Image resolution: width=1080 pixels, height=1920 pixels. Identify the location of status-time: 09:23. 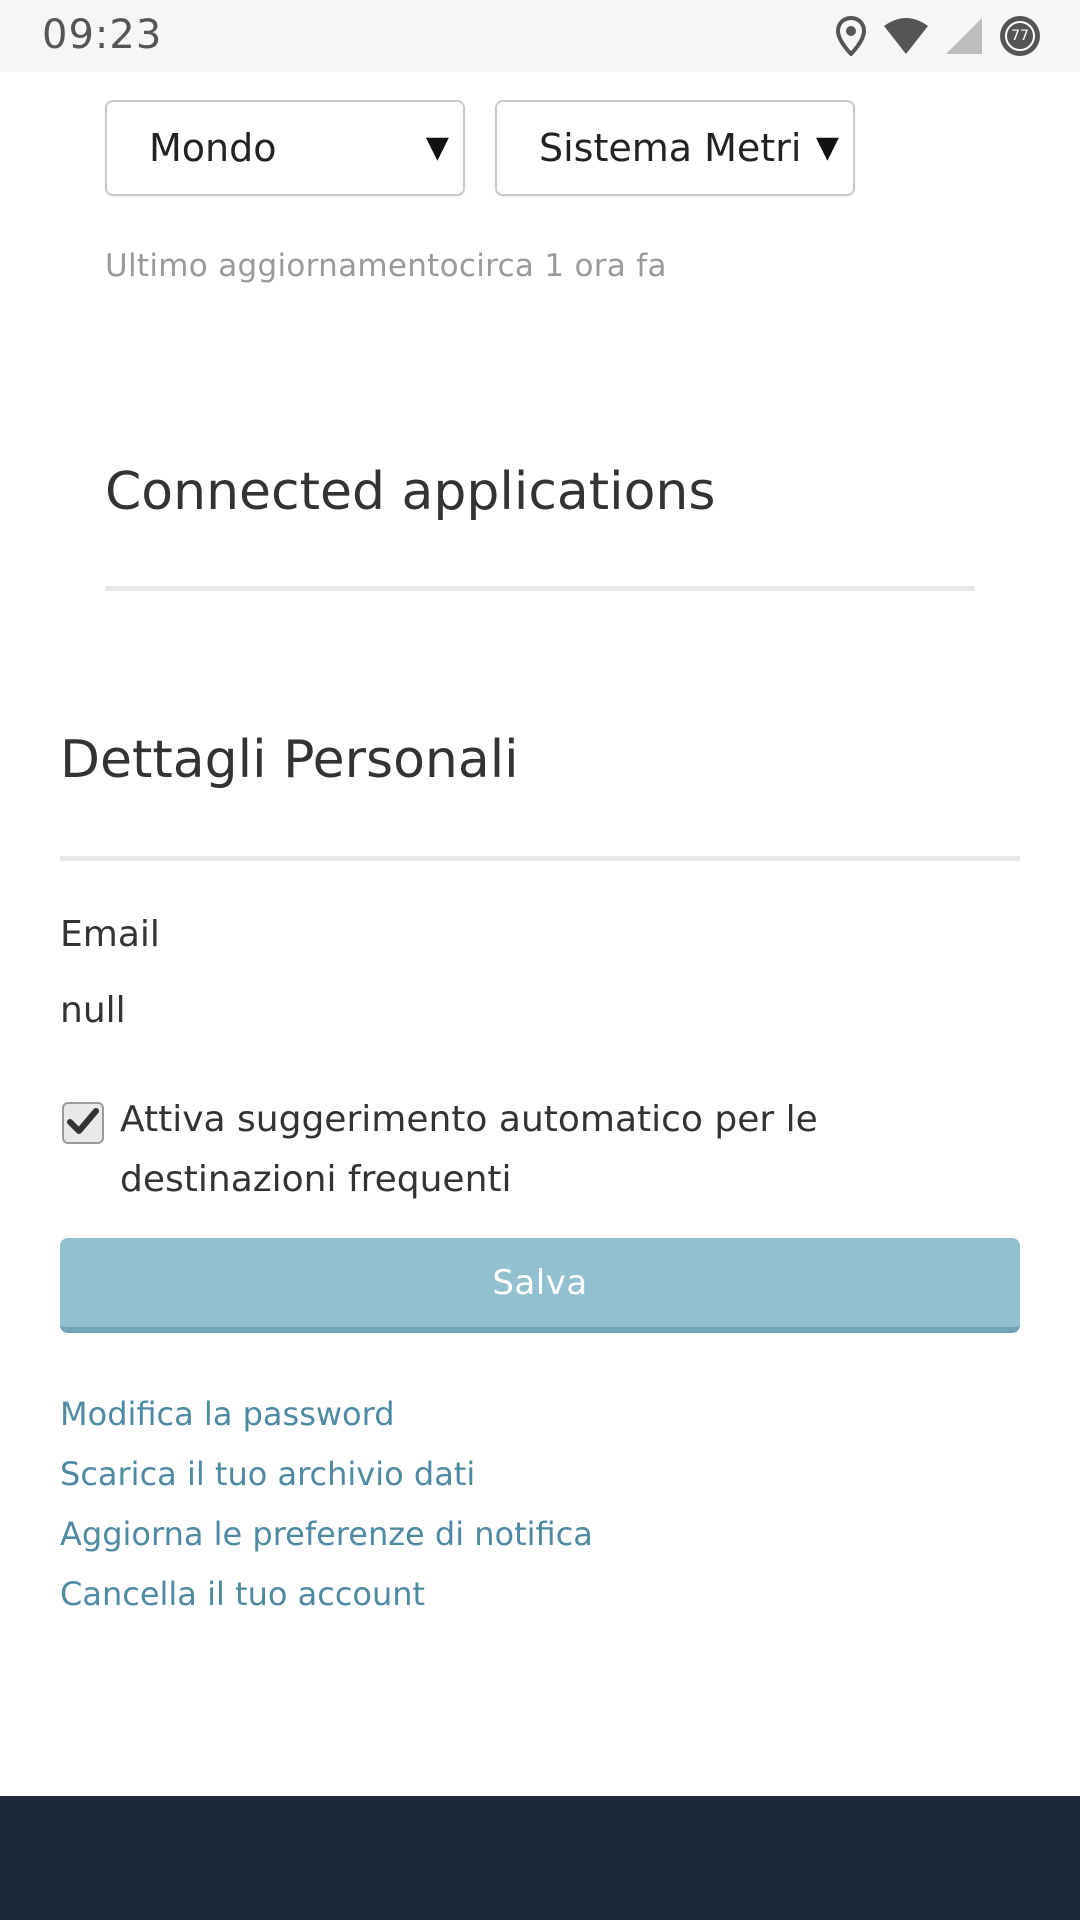
(102, 35).